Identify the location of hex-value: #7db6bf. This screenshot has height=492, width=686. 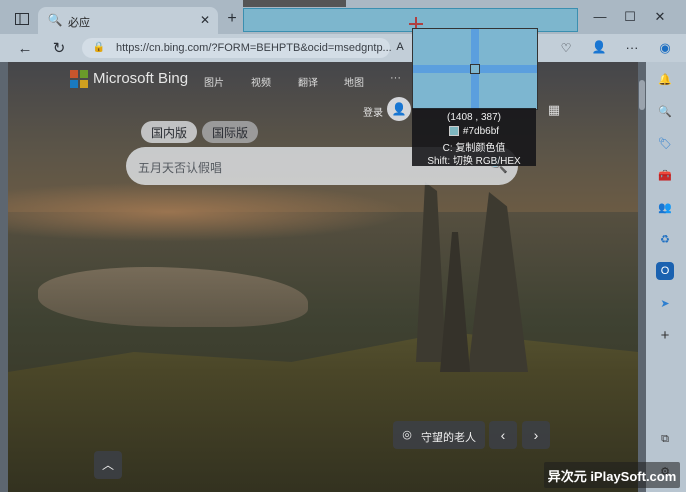
(481, 131).